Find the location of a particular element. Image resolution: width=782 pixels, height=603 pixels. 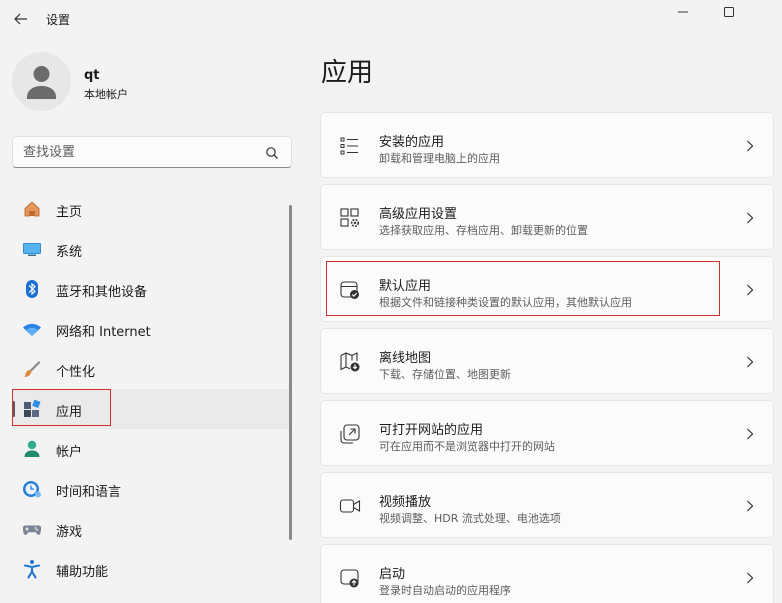

home-icon is located at coordinates (32, 209).